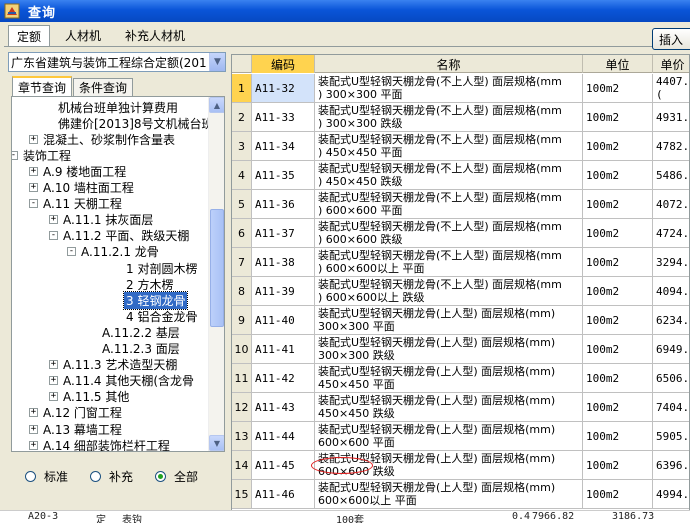 The width and height of the screenshot is (690, 523). I want to click on cell-name: 装配式U型轻钢天棚龙骨(上人型) 面层规格(mm) 600×600 平面, so click(449, 436).